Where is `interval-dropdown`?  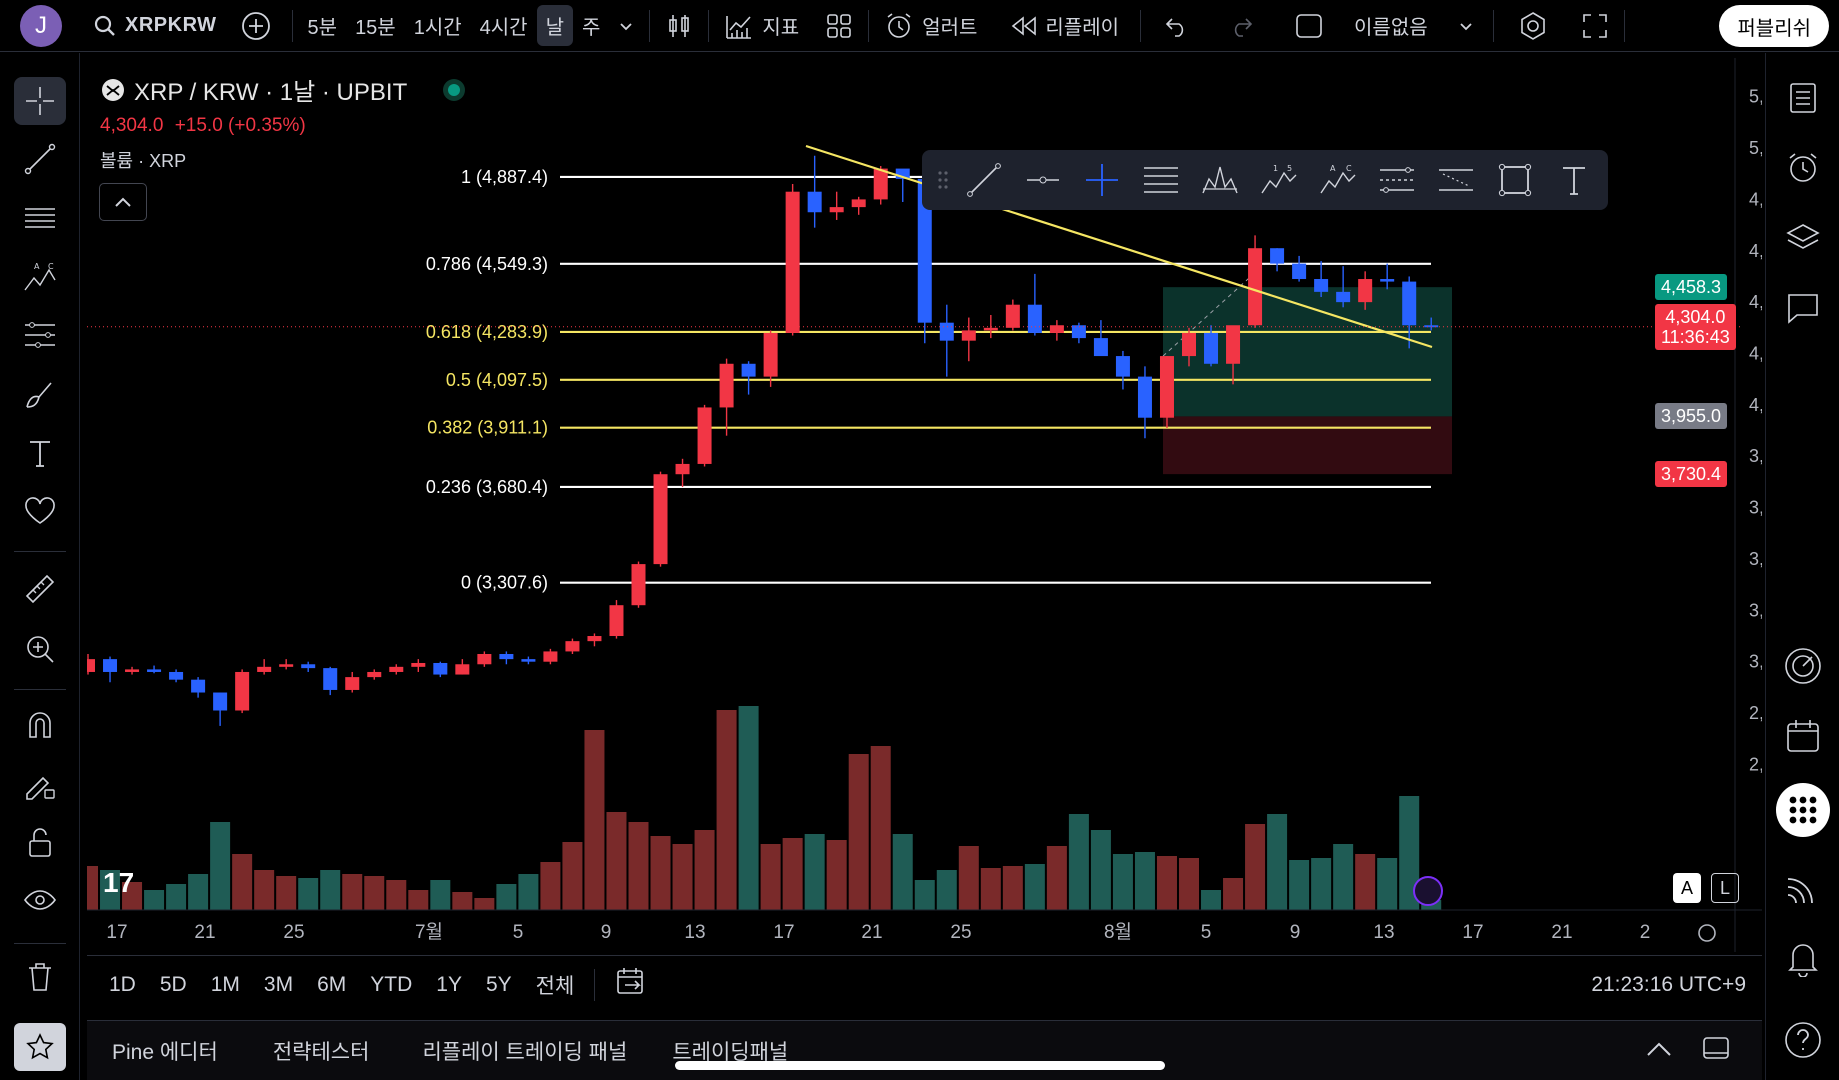 interval-dropdown is located at coordinates (626, 26).